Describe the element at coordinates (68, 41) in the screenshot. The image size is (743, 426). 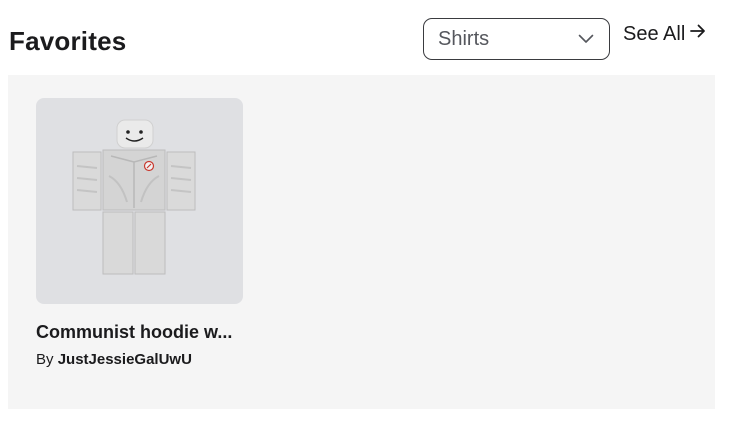
I see `section-title: Favorites` at that location.